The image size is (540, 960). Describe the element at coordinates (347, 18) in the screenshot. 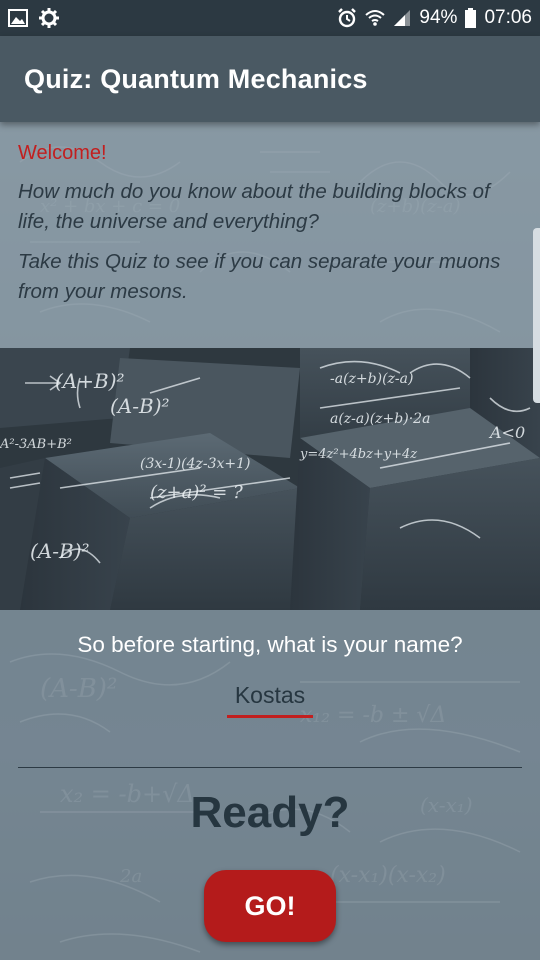

I see `alarm-icon` at that location.